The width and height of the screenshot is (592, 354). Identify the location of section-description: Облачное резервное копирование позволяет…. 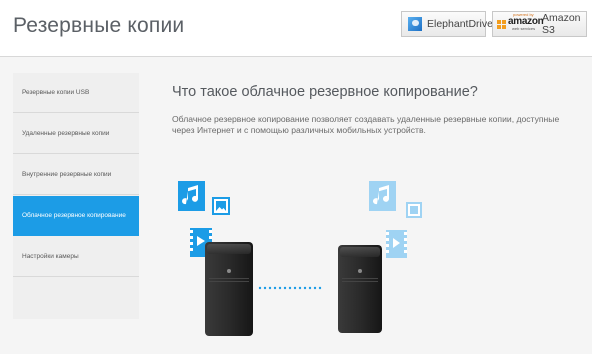
(366, 124).